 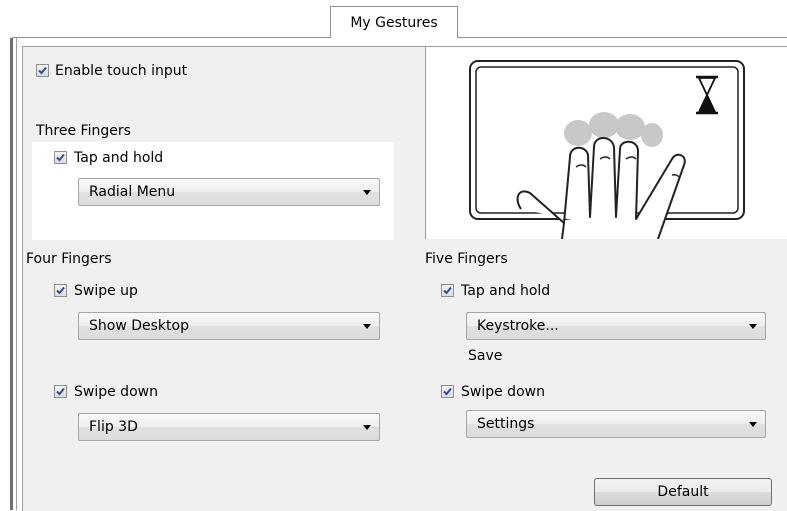 I want to click on three-fingers-heading: Three Fingers, so click(x=83, y=131).